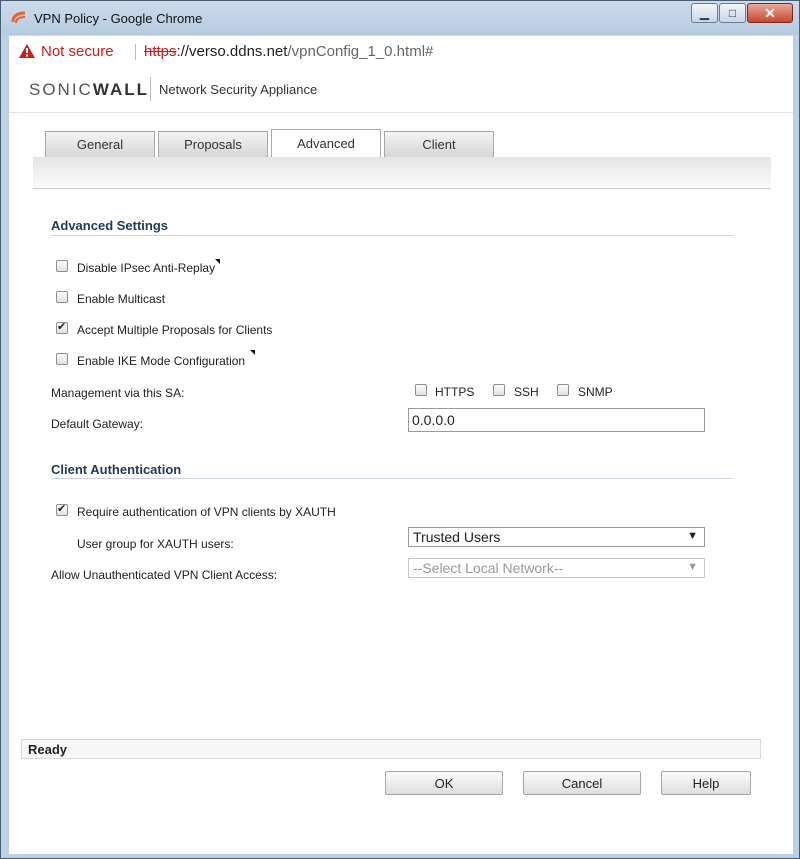  Describe the element at coordinates (391, 749) in the screenshot. I see `status-bar: Ready` at that location.